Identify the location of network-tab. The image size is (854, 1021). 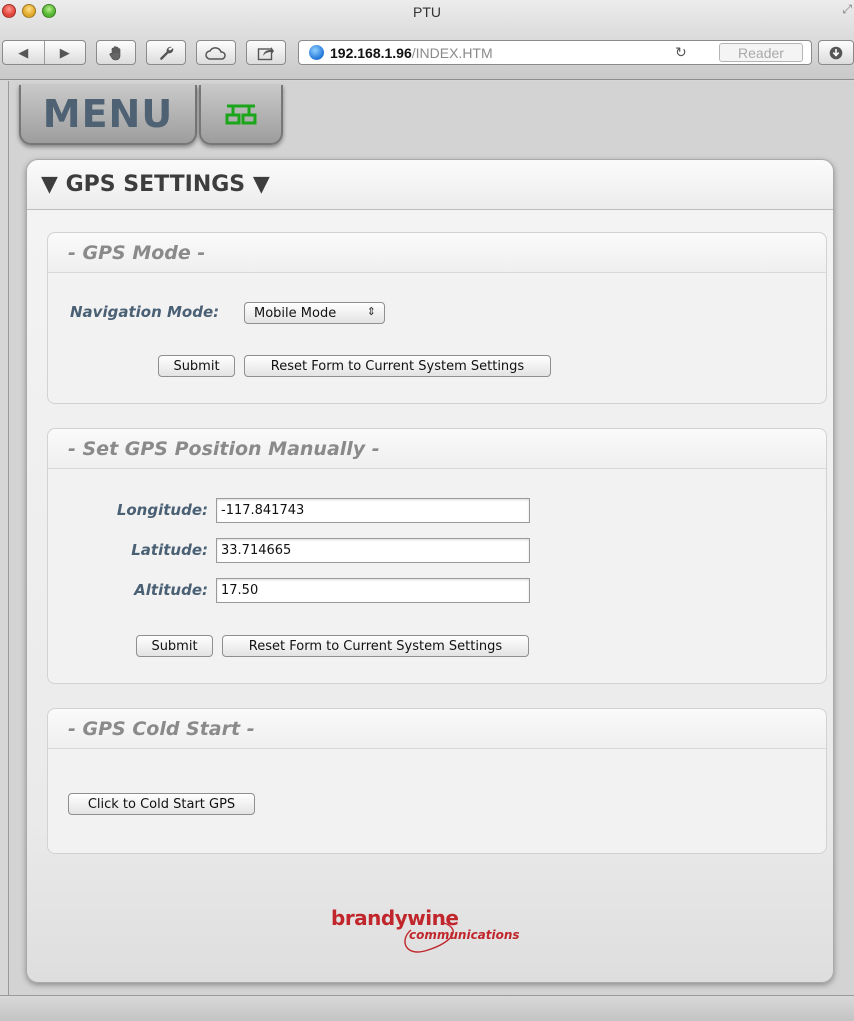
(241, 115).